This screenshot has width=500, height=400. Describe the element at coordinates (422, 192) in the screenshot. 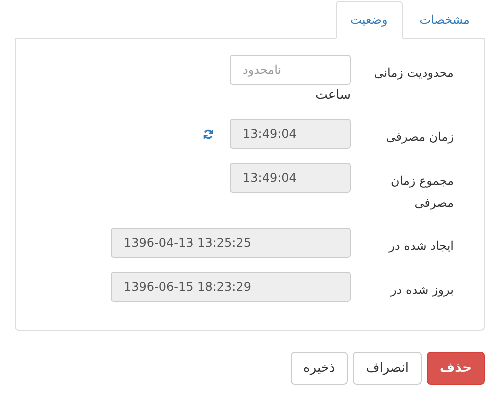

I see `field-label: مجموع زمان مصرفی` at that location.